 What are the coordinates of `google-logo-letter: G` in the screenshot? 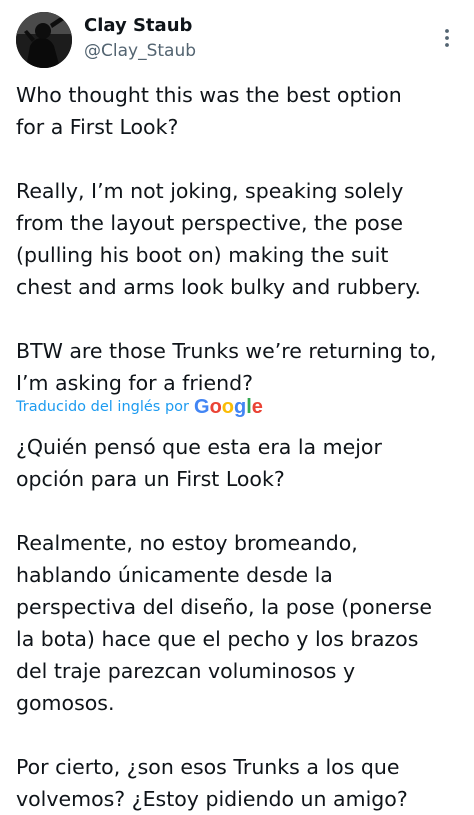 It's located at (202, 407).